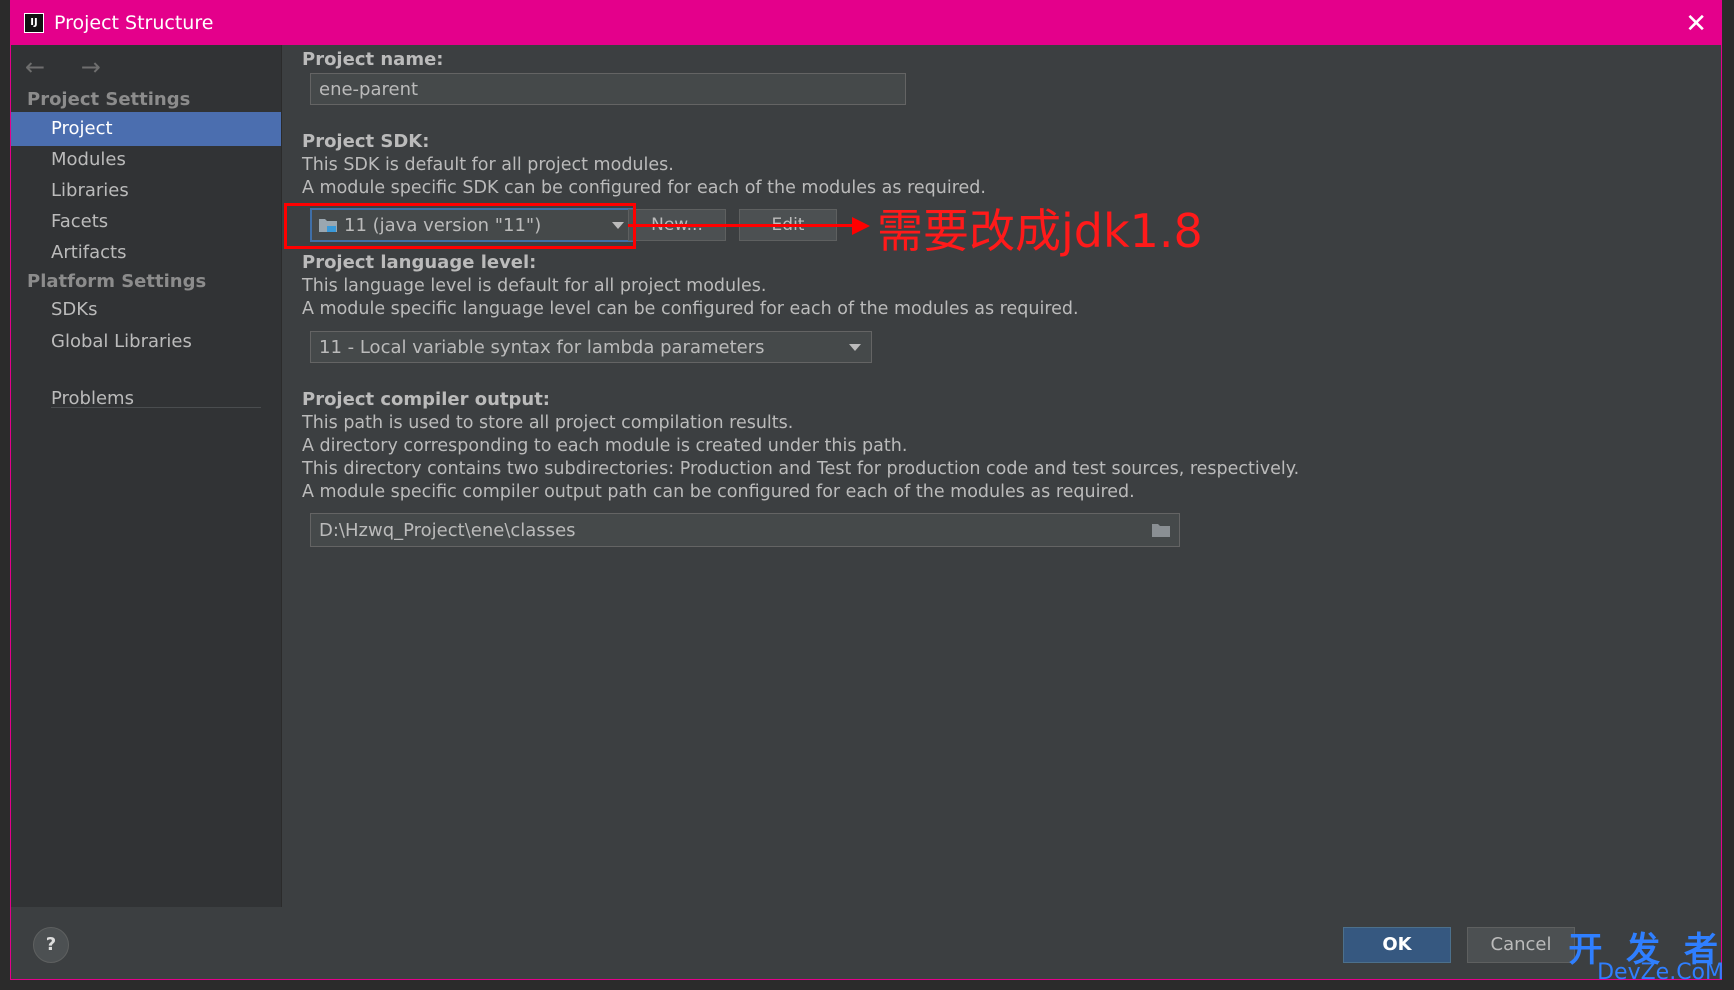 This screenshot has width=1734, height=990. Describe the element at coordinates (419, 262) in the screenshot. I see `project-language-level-label: Project language level:` at that location.